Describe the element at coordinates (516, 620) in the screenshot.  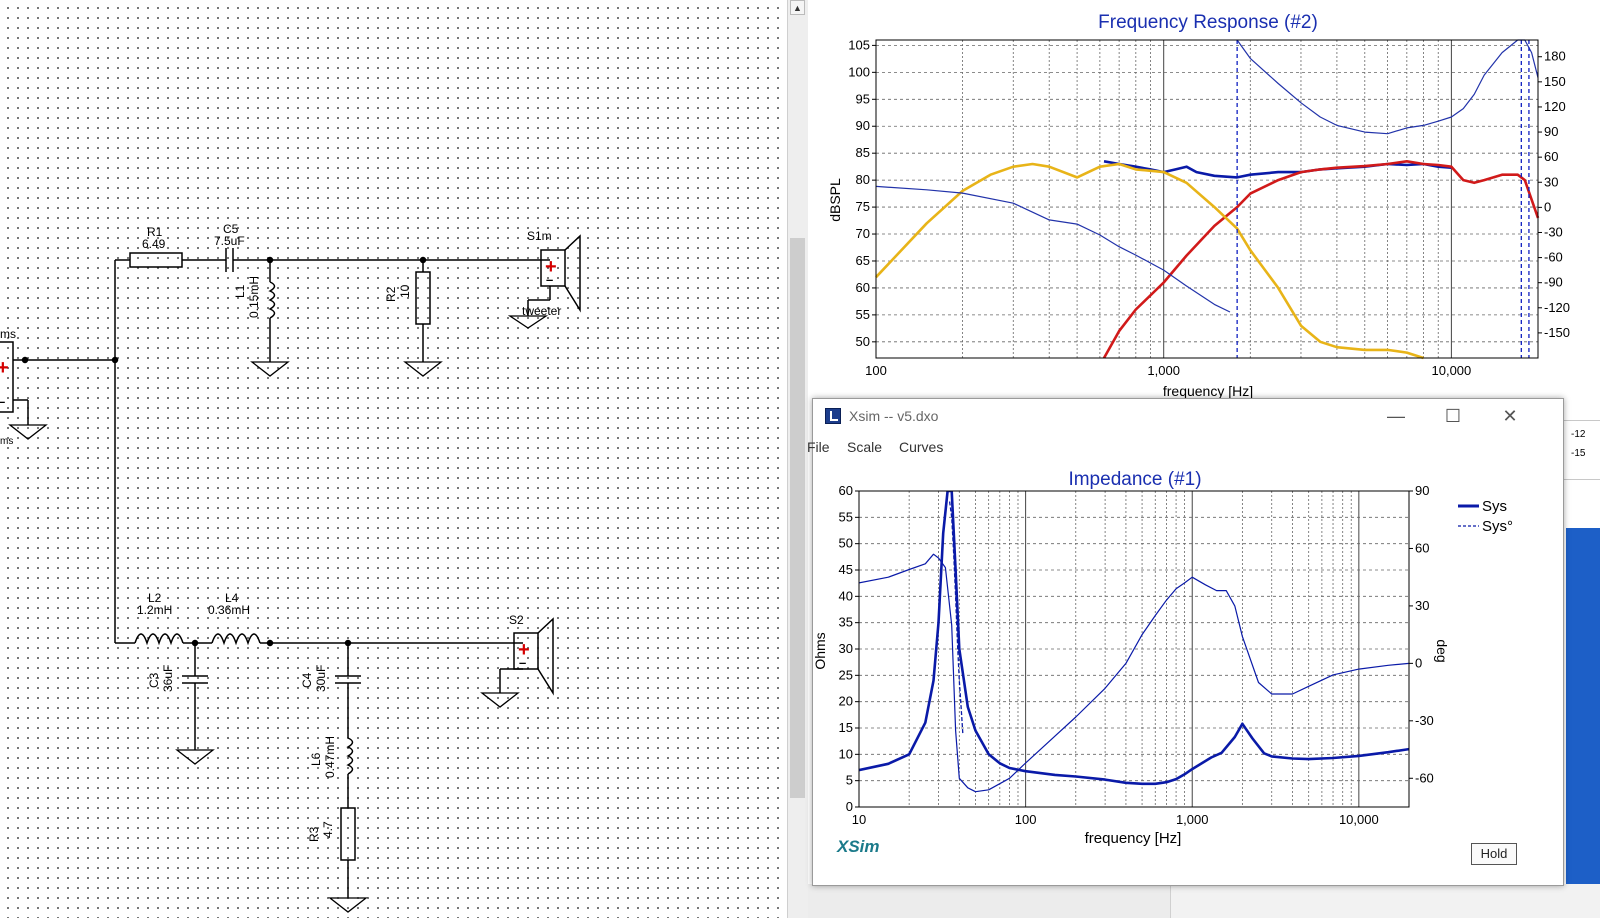
I see `s2-ref: S2` at that location.